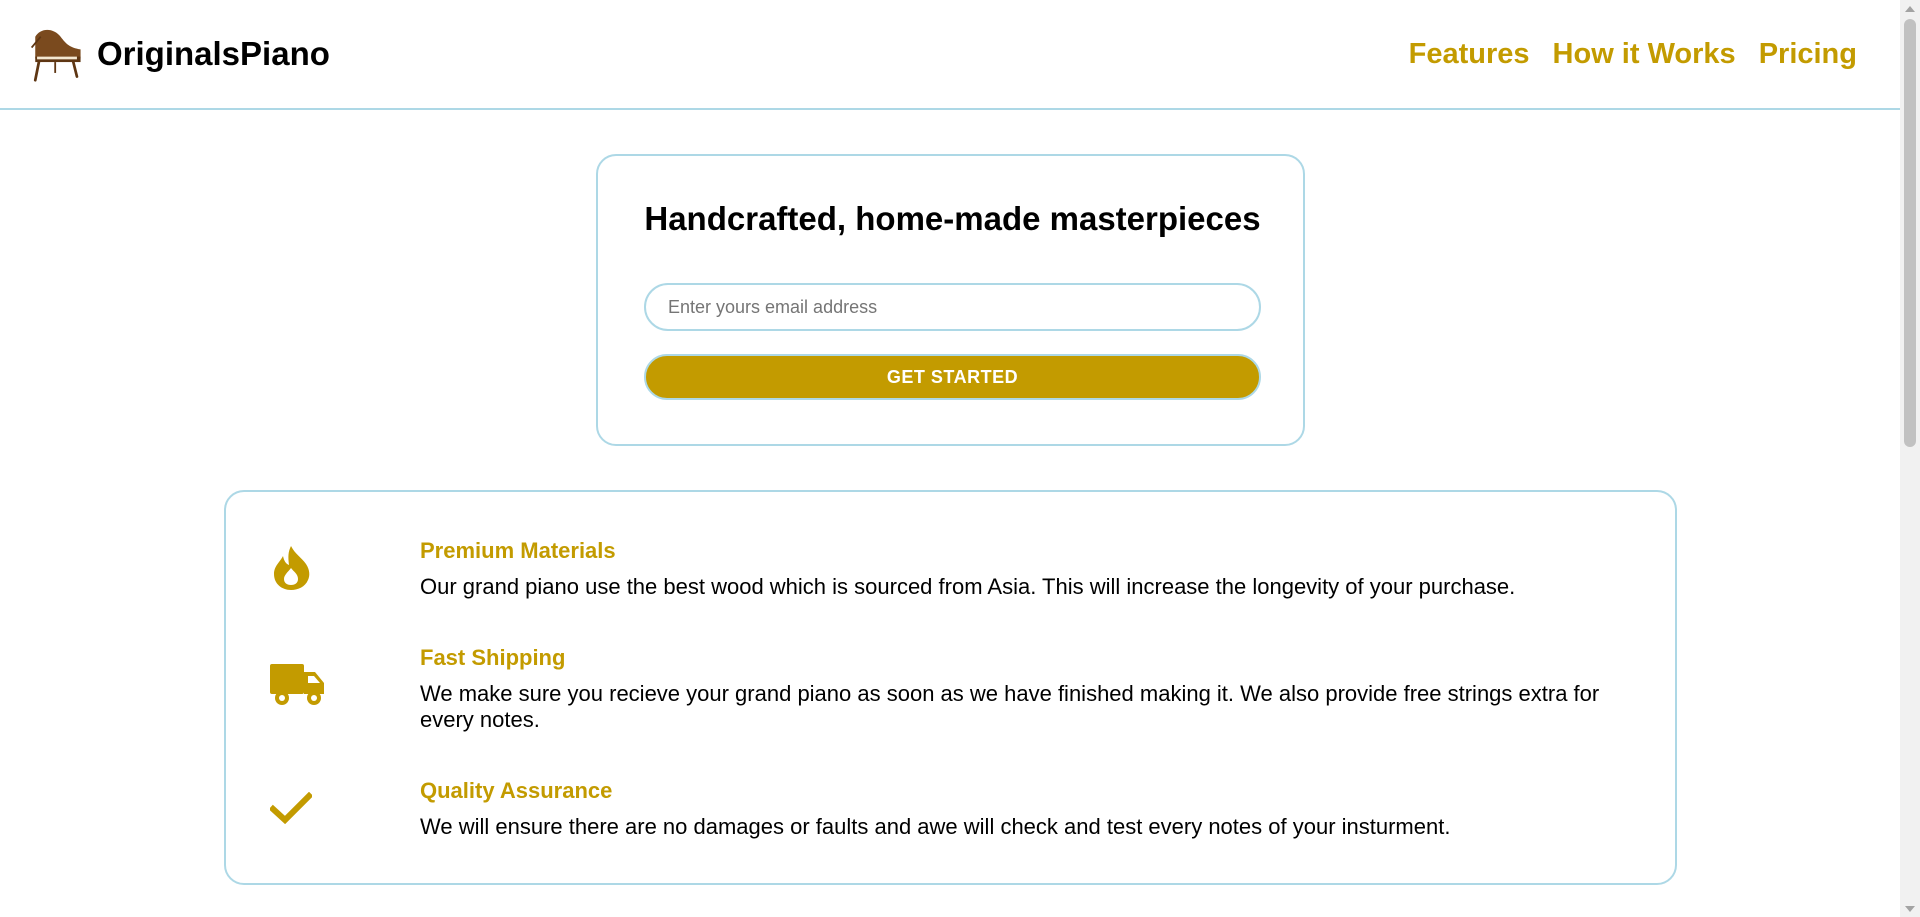  I want to click on main-nav: Features How it Works Pricing, so click(1633, 54).